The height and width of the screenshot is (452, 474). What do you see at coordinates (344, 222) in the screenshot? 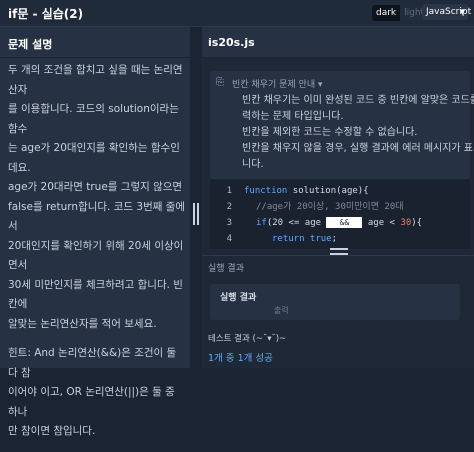
I see `blank-input: &&` at bounding box center [344, 222].